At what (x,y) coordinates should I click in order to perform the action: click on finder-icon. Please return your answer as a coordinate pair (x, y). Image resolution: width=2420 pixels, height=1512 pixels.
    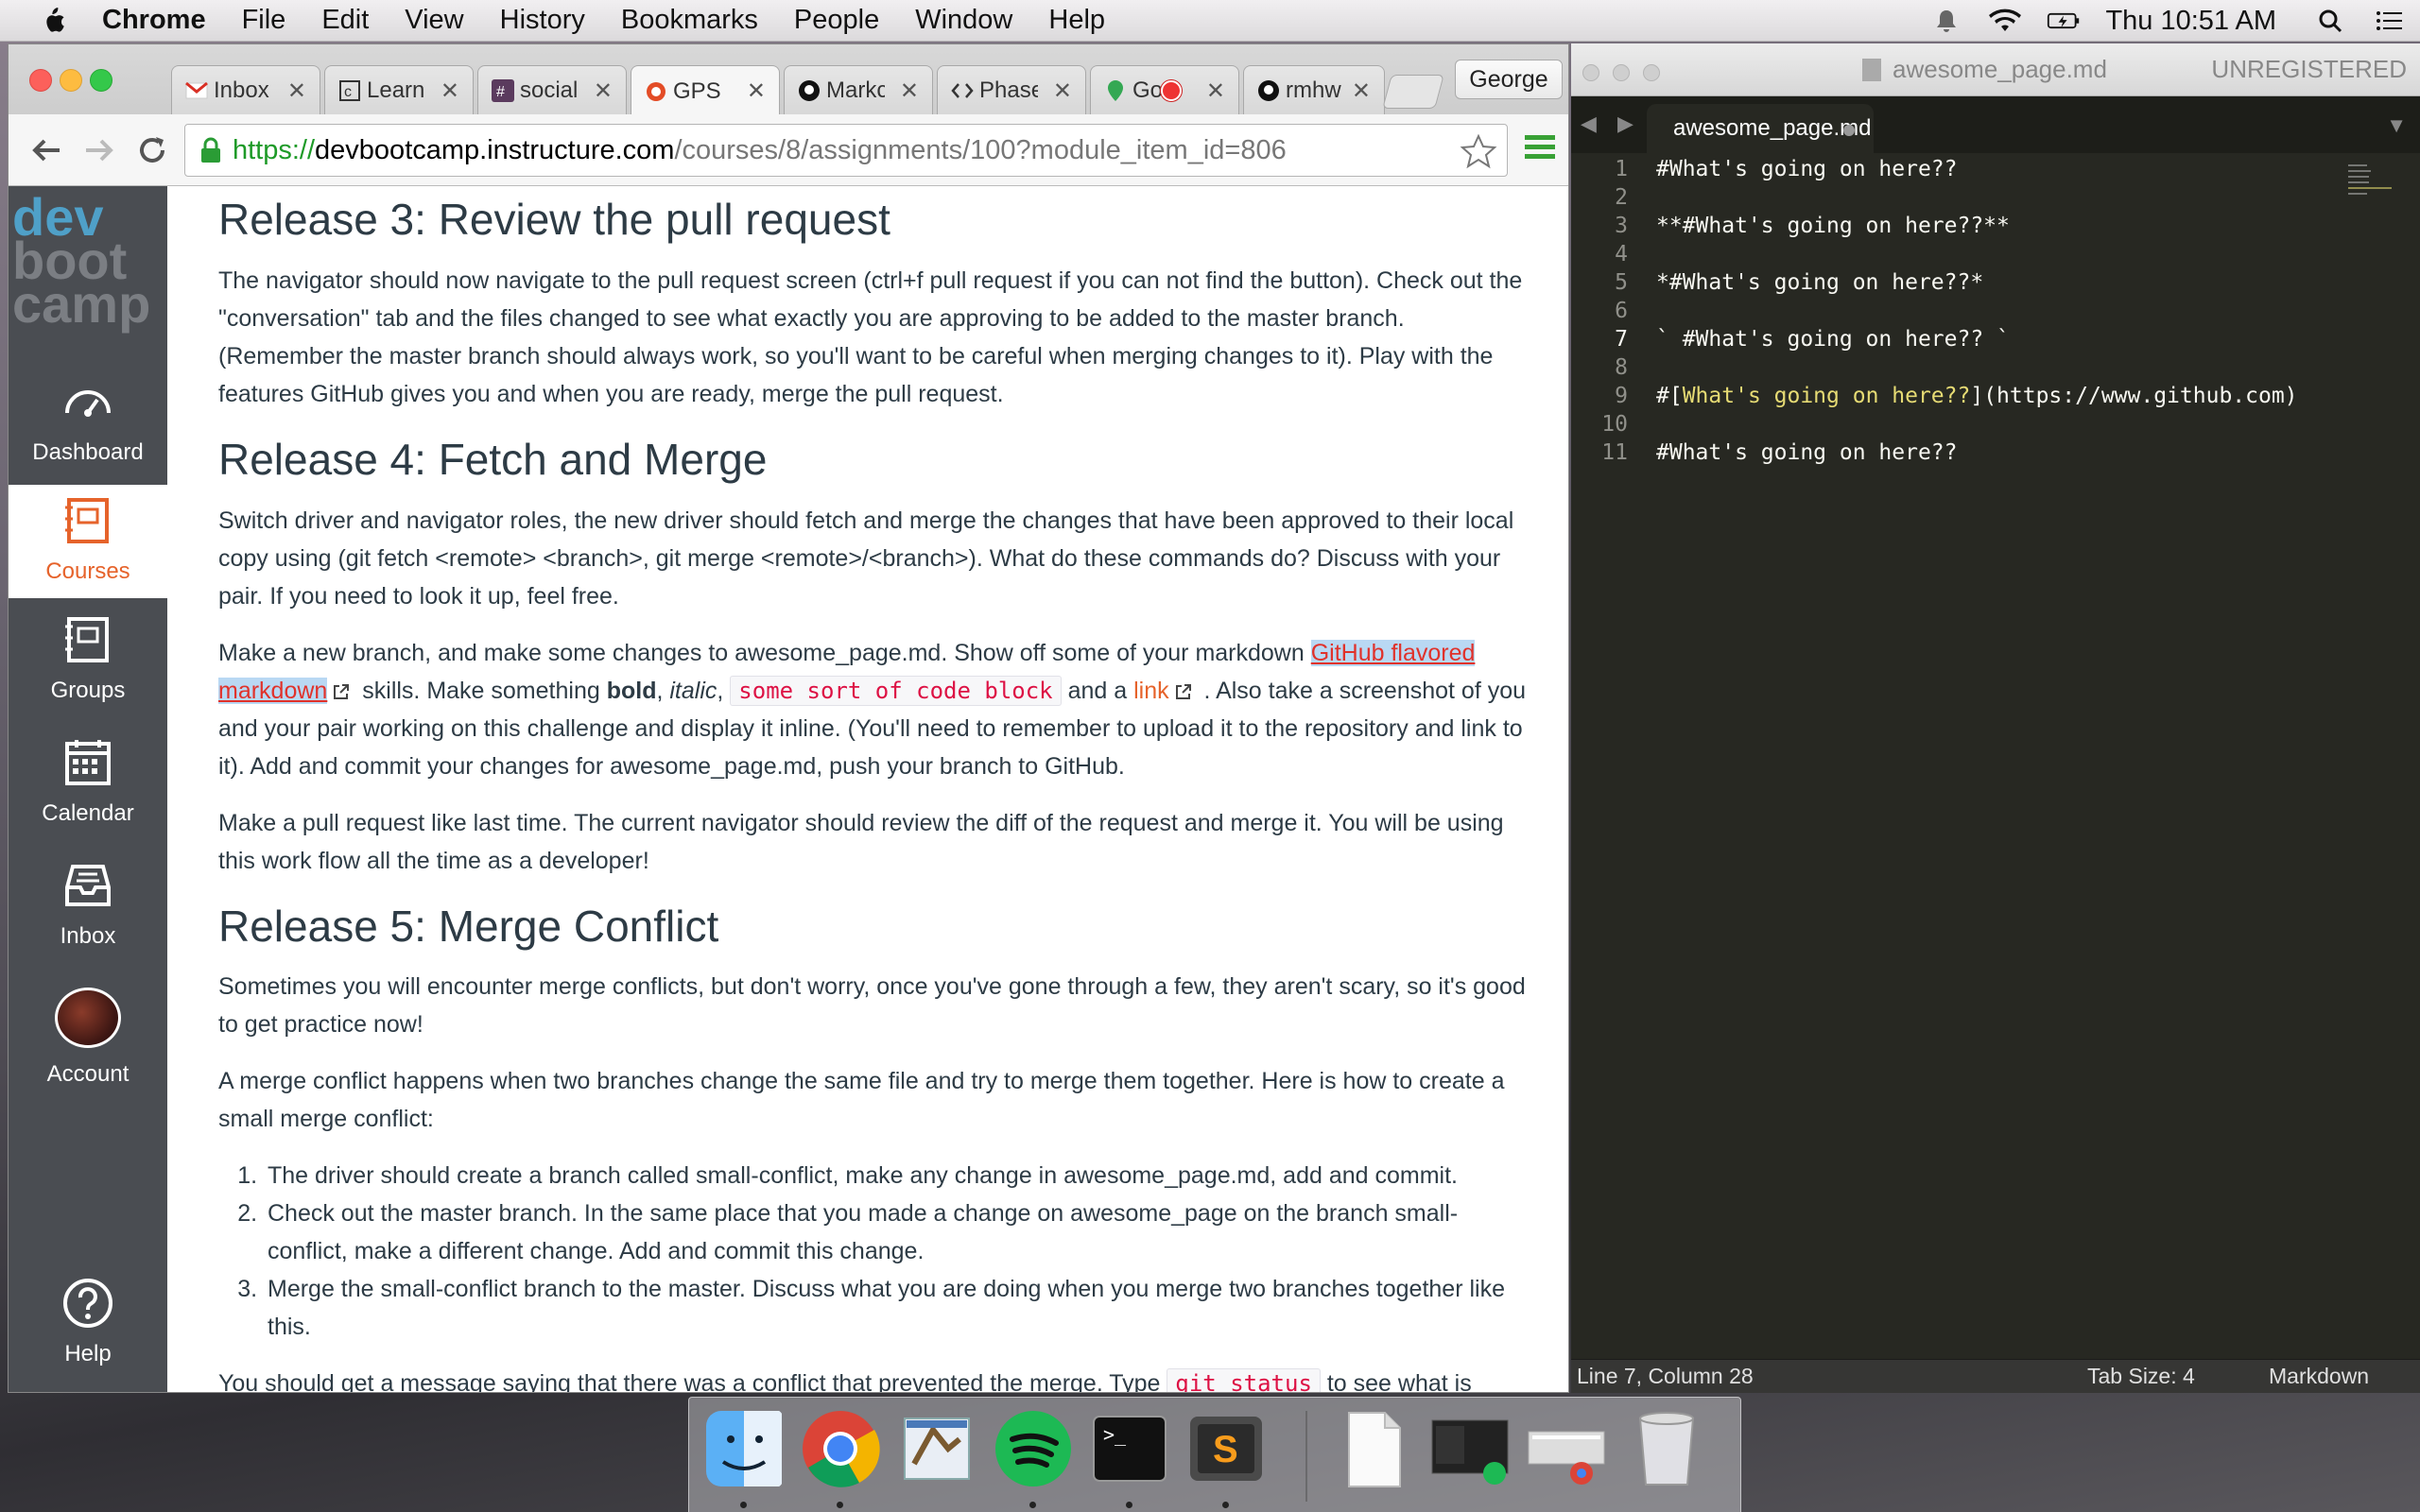
    Looking at the image, I should click on (744, 1448).